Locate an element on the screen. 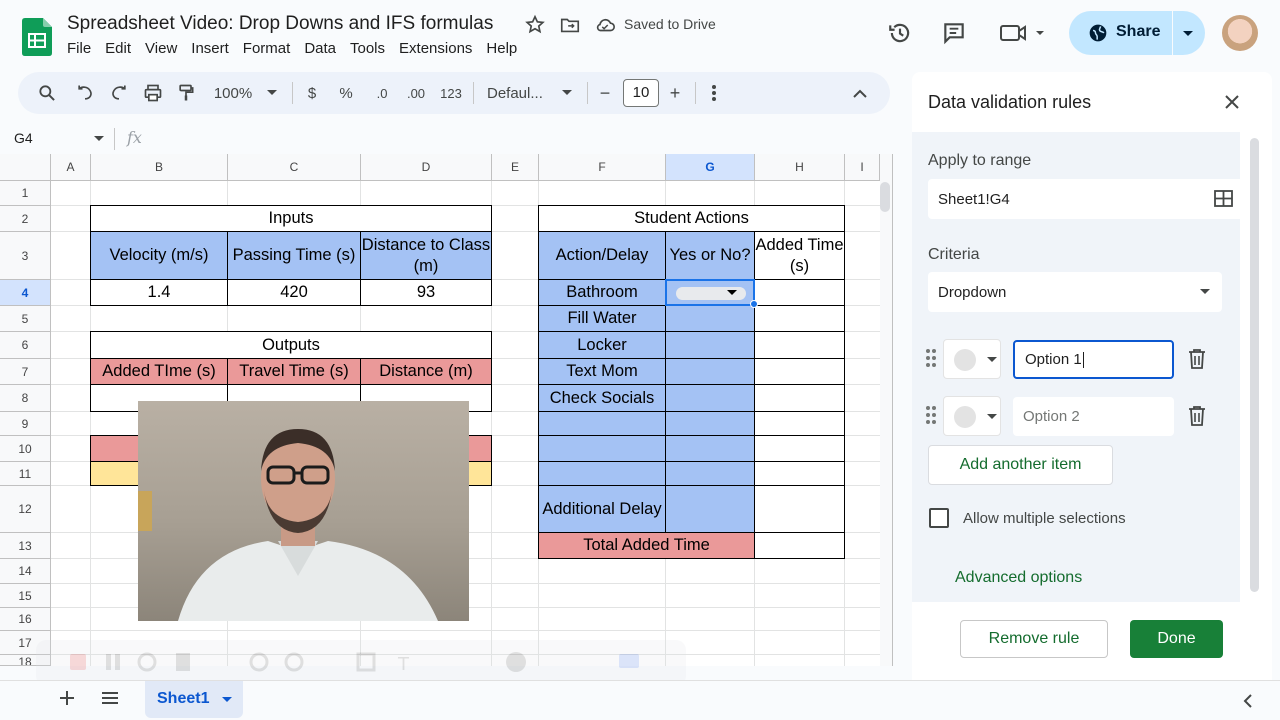 The image size is (1280, 720). row-header: 10 is located at coordinates (25, 449).